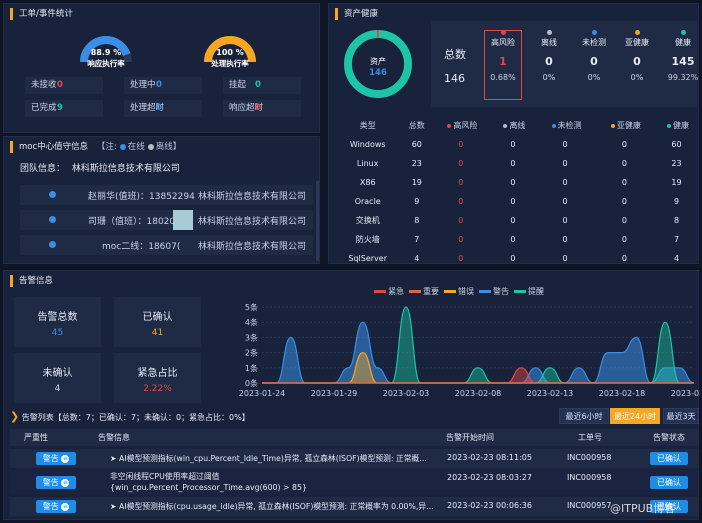 This screenshot has width=702, height=523. What do you see at coordinates (157, 378) in the screenshot?
I see `alarm-stat-box: 紧急占比 2.22%` at bounding box center [157, 378].